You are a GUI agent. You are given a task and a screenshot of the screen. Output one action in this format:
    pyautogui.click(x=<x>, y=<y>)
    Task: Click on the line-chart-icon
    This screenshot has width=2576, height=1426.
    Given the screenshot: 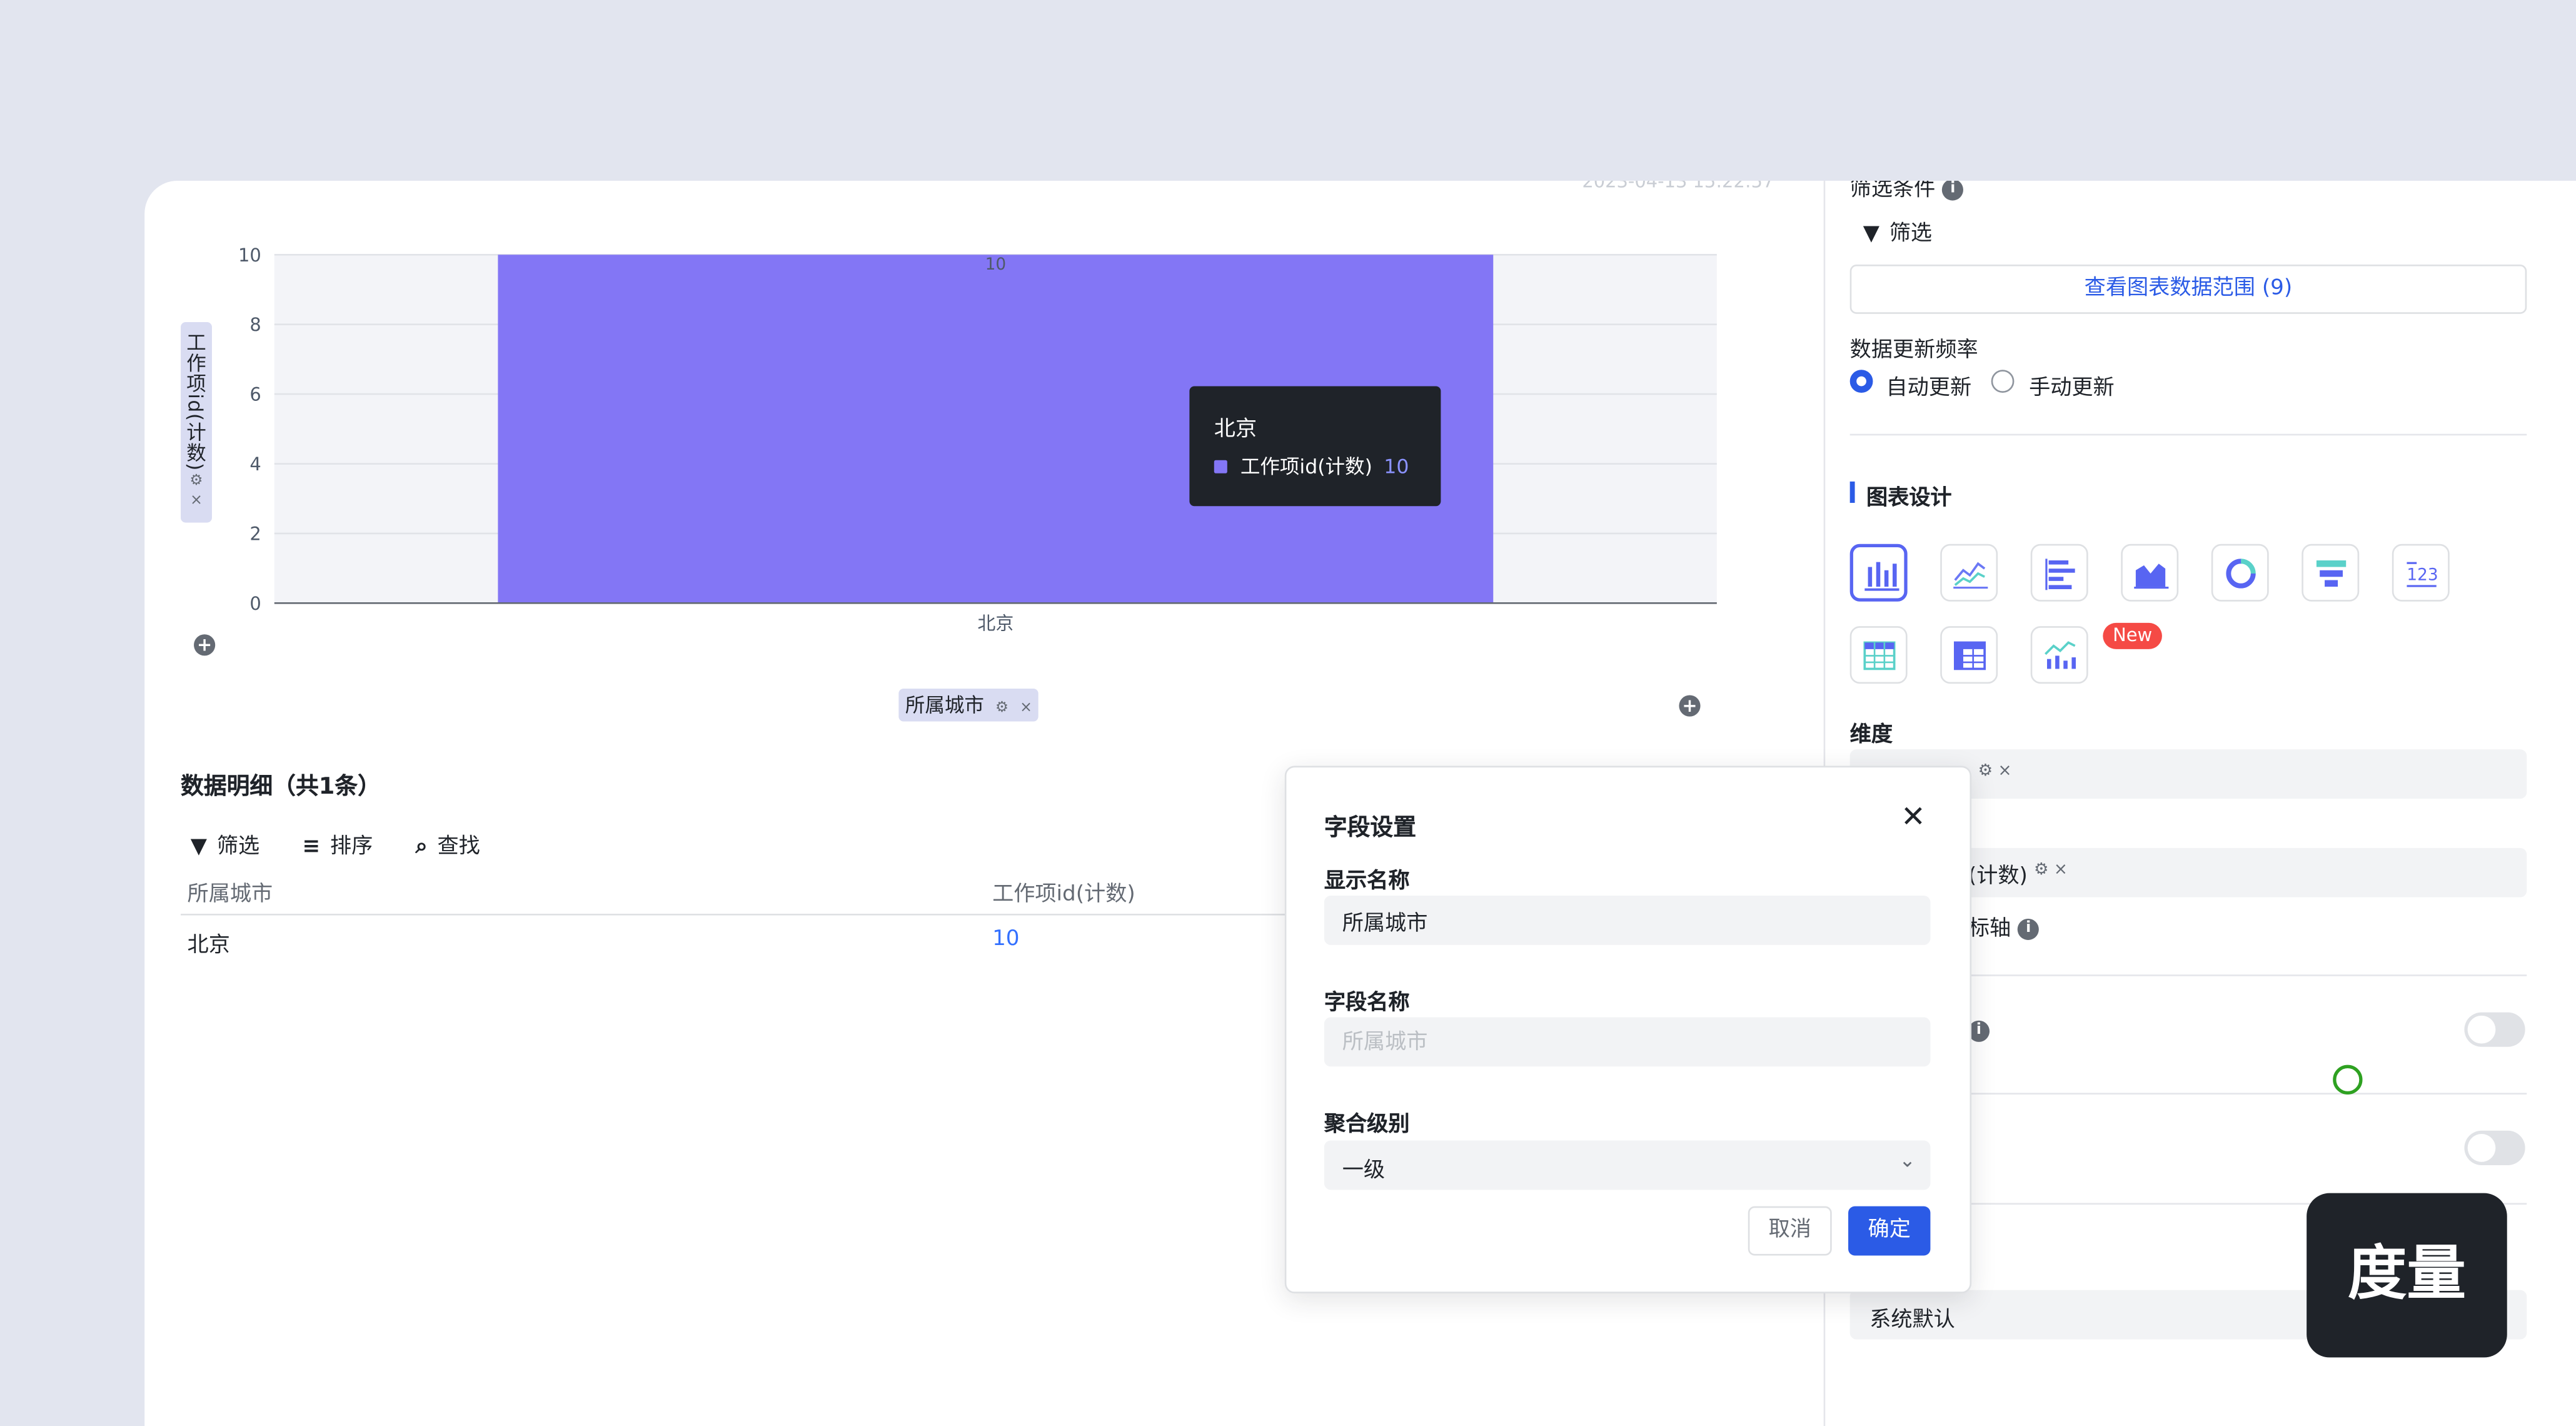 What is the action you would take?
    pyautogui.click(x=1969, y=573)
    